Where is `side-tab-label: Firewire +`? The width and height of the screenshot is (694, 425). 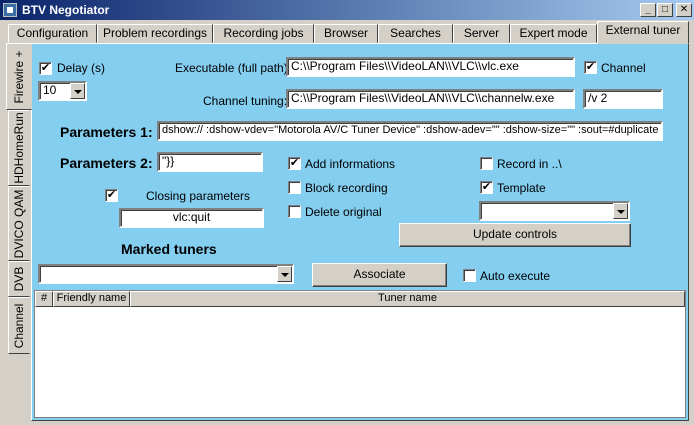 side-tab-label: Firewire + is located at coordinates (19, 76).